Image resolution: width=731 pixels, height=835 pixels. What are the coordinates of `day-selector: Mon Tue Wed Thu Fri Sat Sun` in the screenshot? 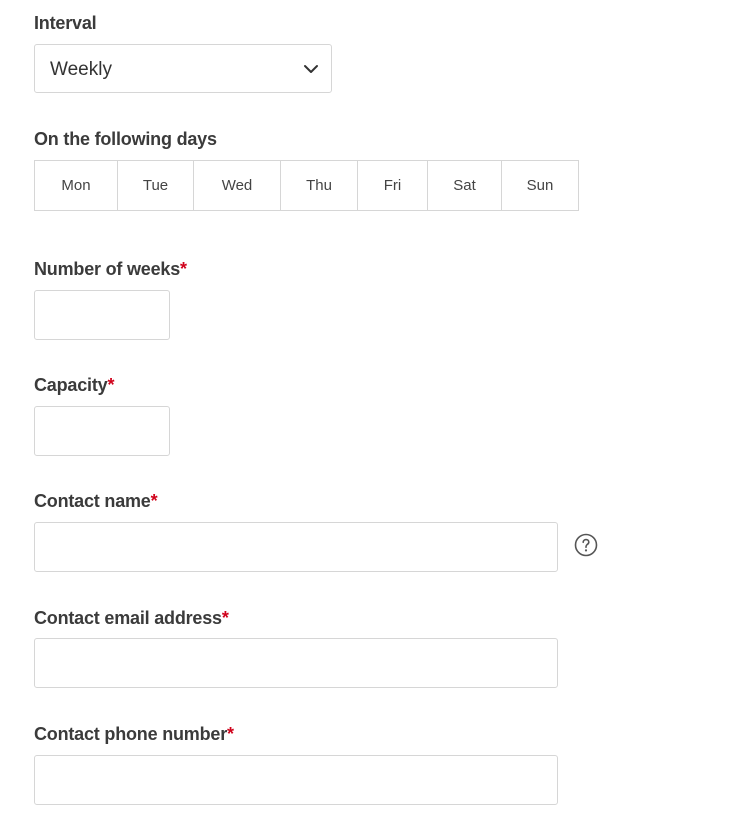 It's located at (306, 185).